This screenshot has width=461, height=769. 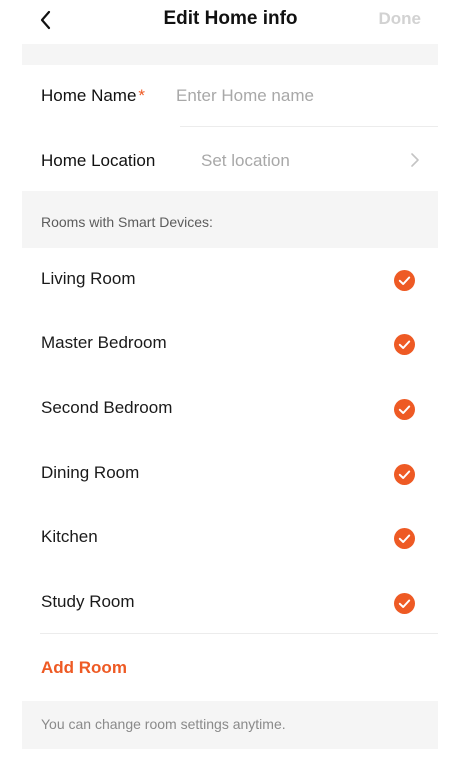 What do you see at coordinates (107, 407) in the screenshot?
I see `room-label: Second Bedroom` at bounding box center [107, 407].